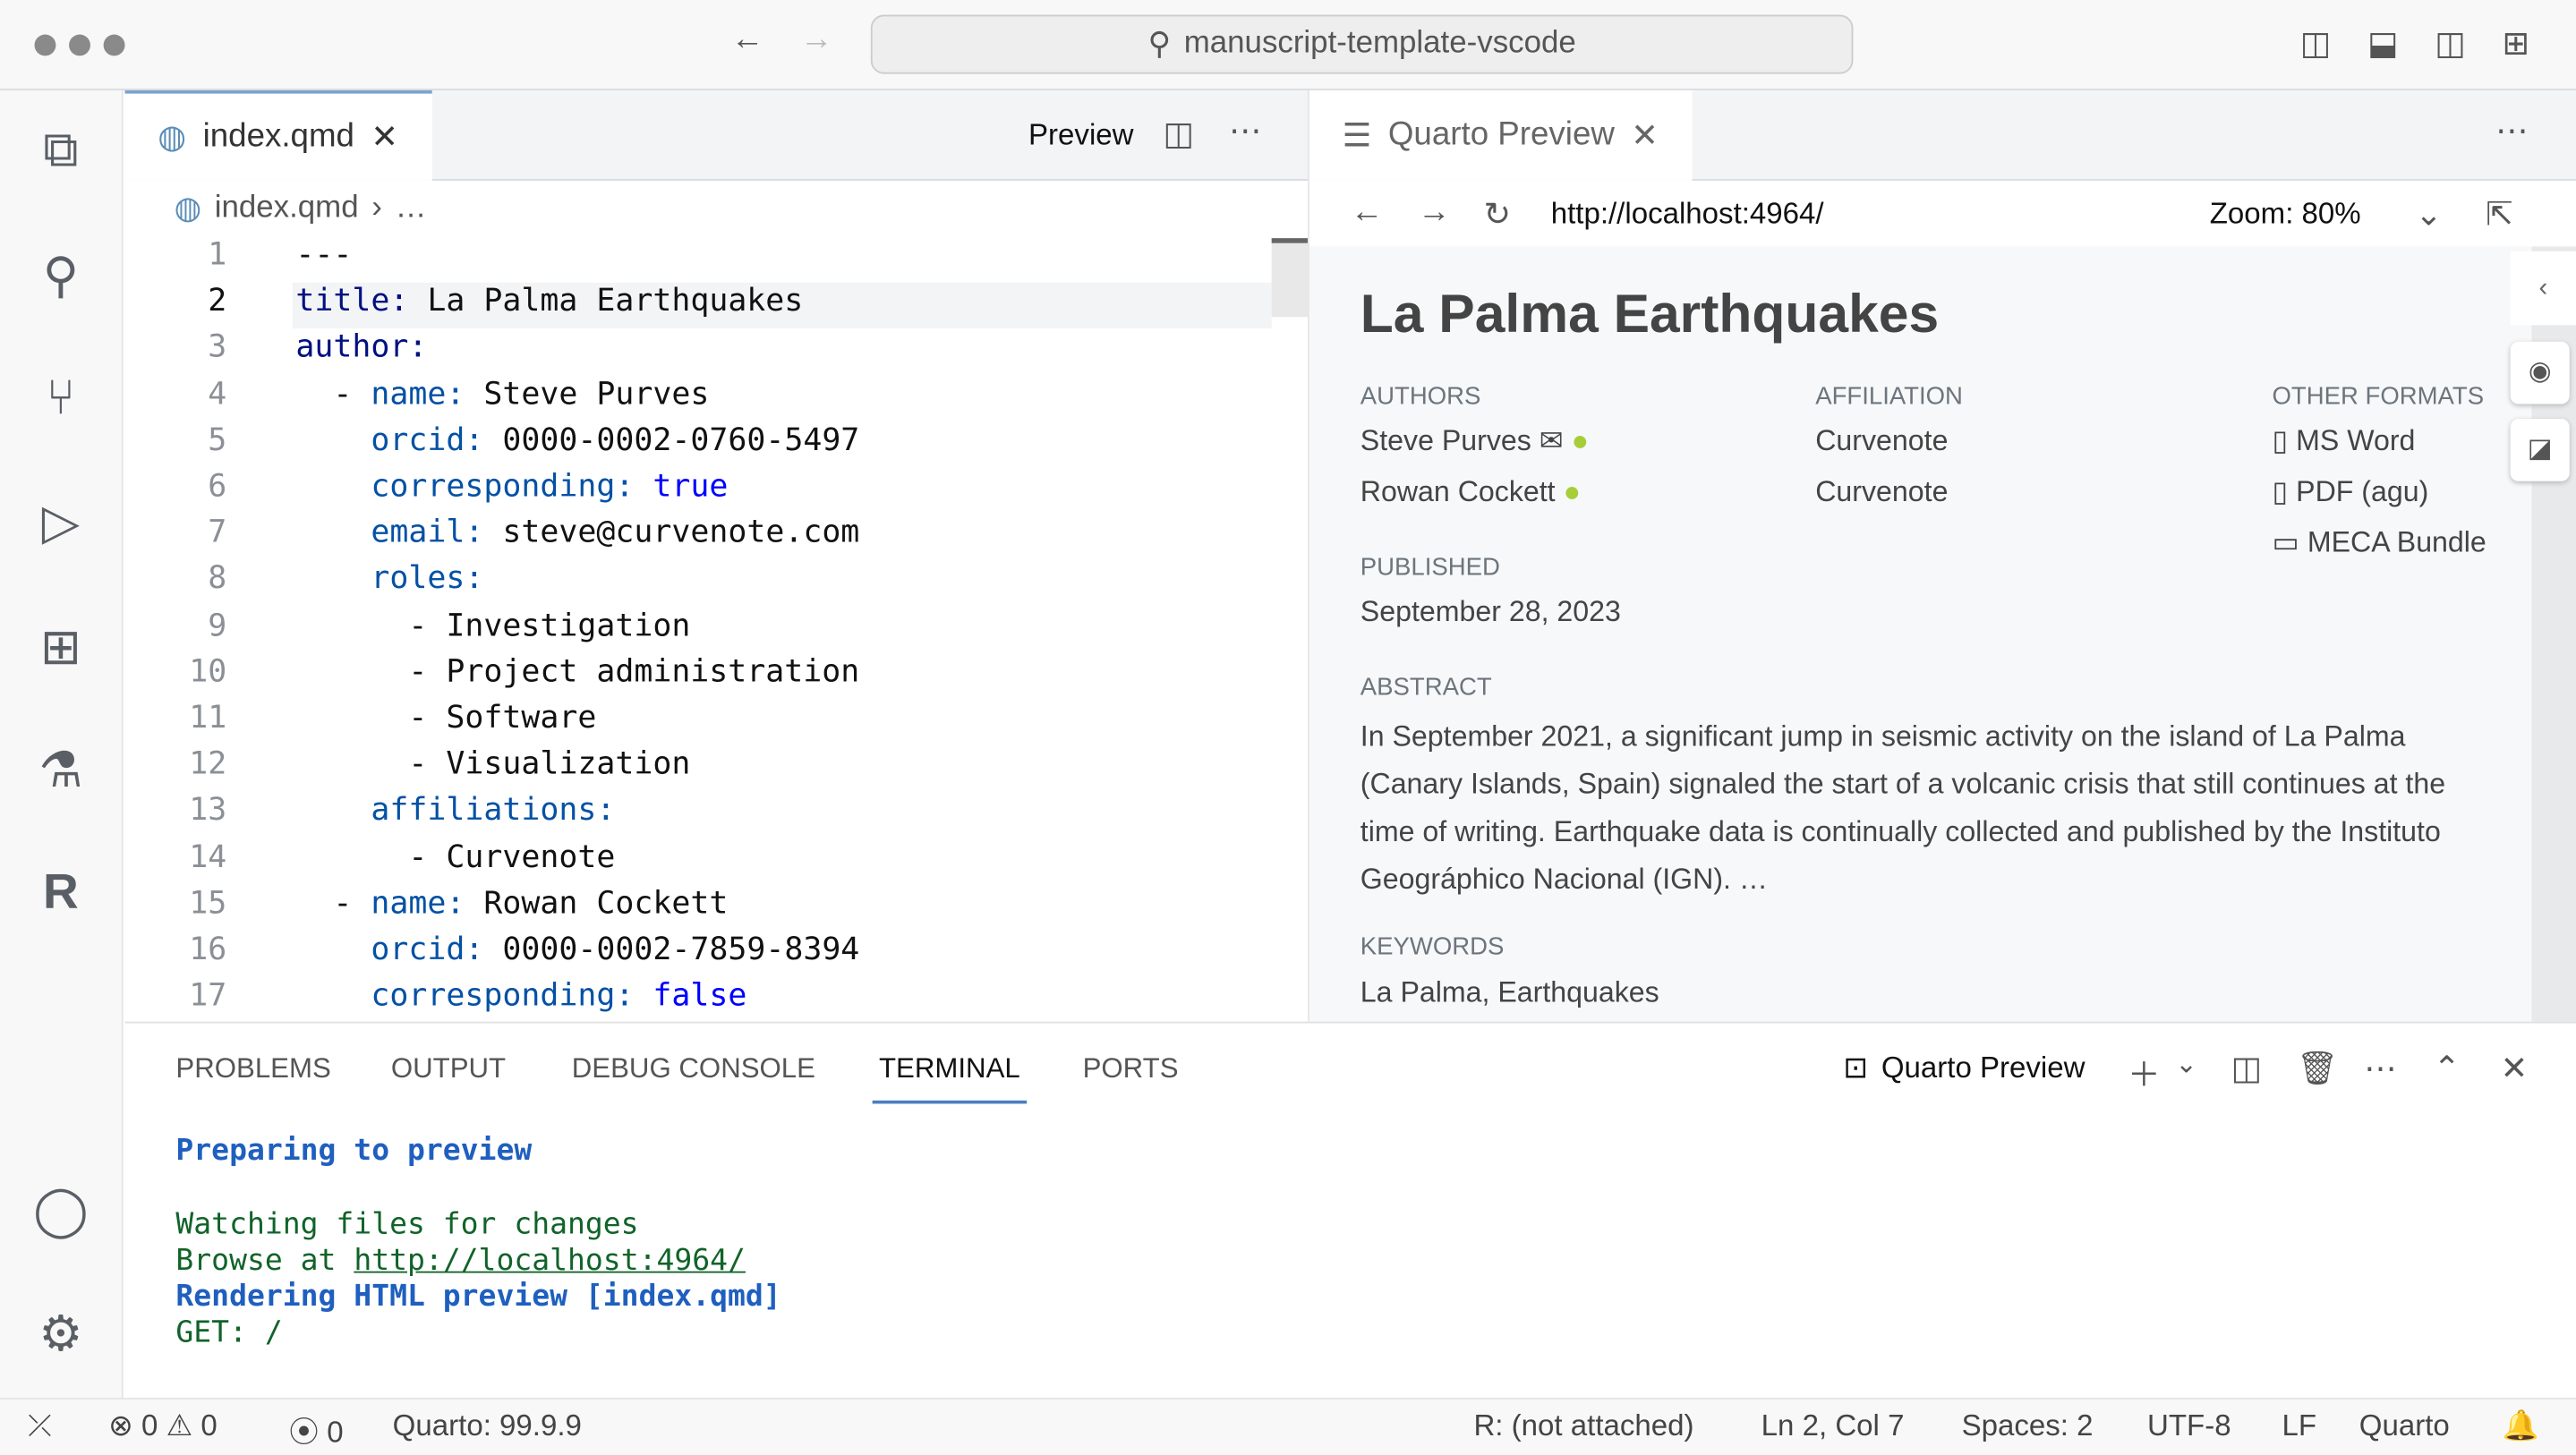  What do you see at coordinates (60, 398) in the screenshot?
I see `source-control-icon: ⑂` at bounding box center [60, 398].